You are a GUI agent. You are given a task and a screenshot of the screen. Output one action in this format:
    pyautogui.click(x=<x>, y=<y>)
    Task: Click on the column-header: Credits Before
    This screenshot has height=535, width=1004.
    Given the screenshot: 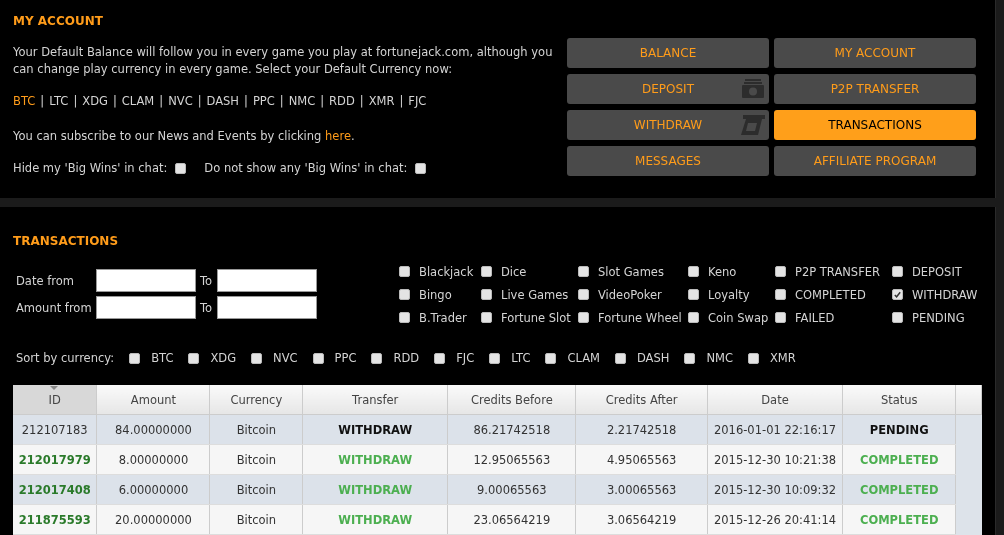 What is the action you would take?
    pyautogui.click(x=511, y=400)
    